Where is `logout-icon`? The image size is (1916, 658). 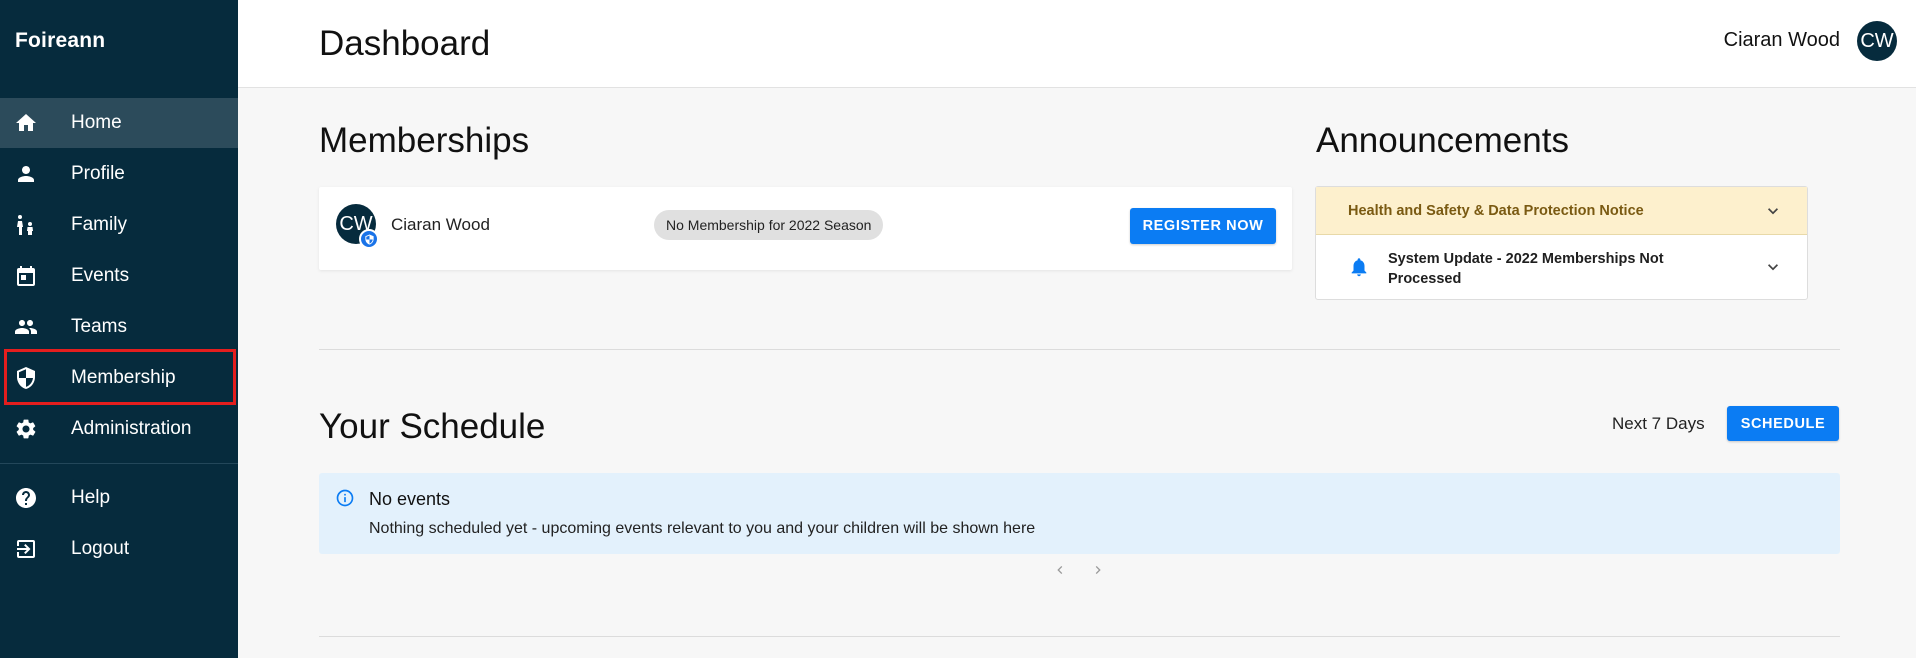
logout-icon is located at coordinates (26, 549).